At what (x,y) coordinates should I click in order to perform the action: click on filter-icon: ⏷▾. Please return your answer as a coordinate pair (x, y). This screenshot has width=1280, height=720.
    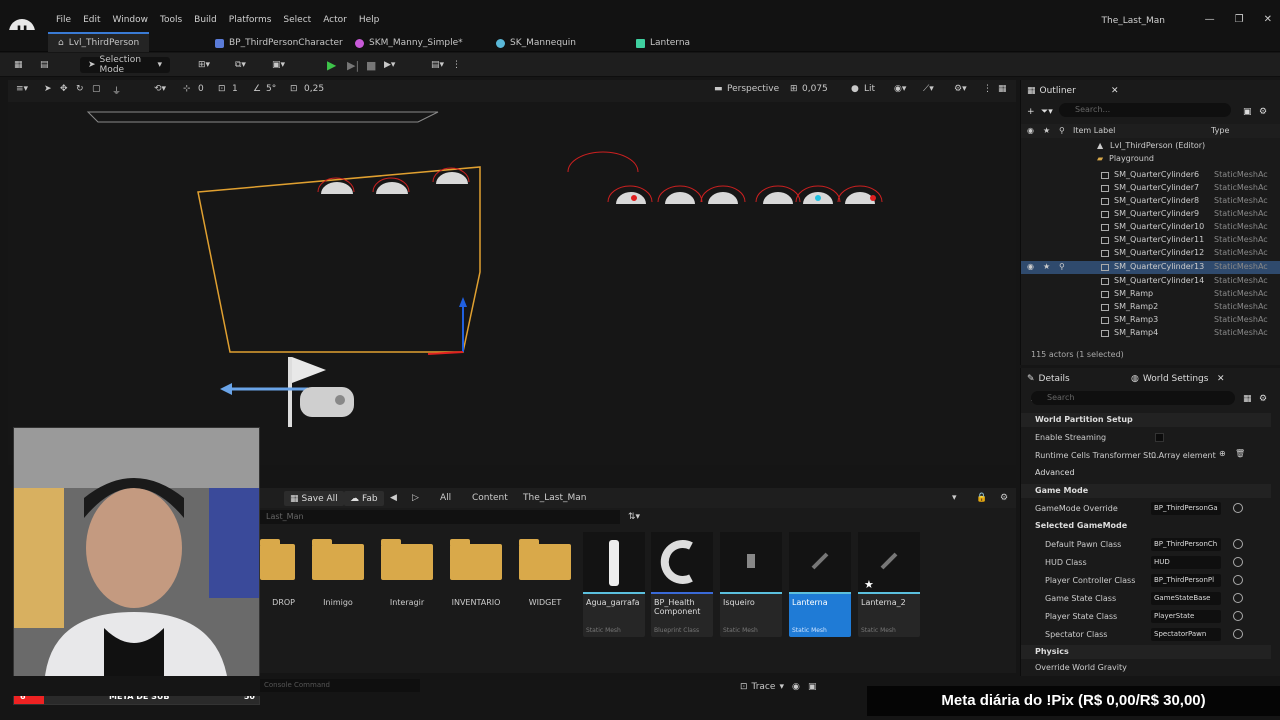
    Looking at the image, I should click on (1047, 112).